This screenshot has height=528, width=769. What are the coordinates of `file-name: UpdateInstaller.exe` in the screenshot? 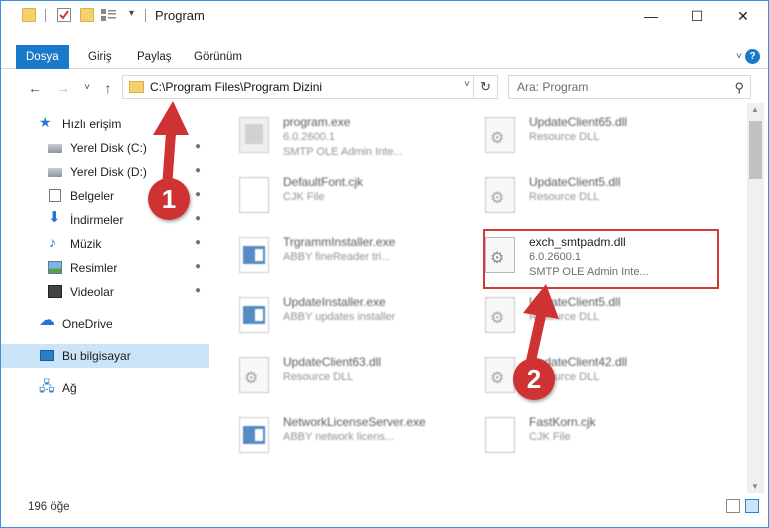 It's located at (334, 302).